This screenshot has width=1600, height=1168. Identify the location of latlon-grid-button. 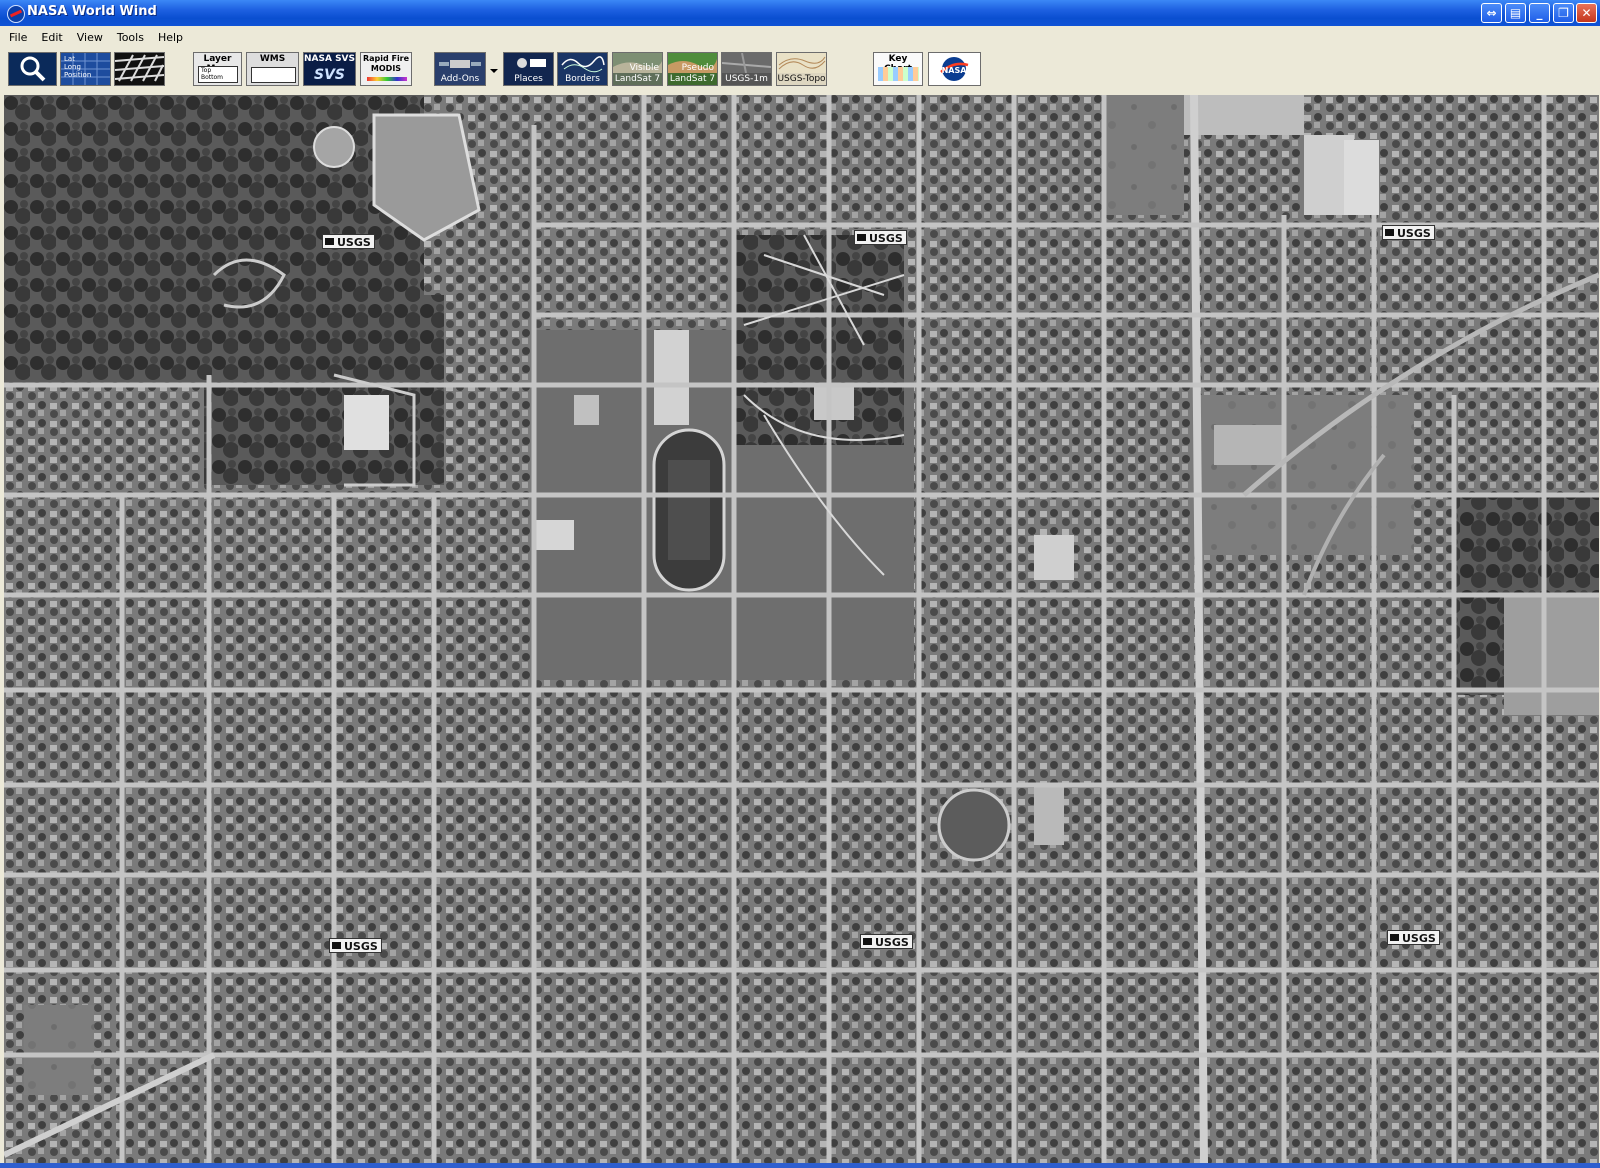
(139, 69).